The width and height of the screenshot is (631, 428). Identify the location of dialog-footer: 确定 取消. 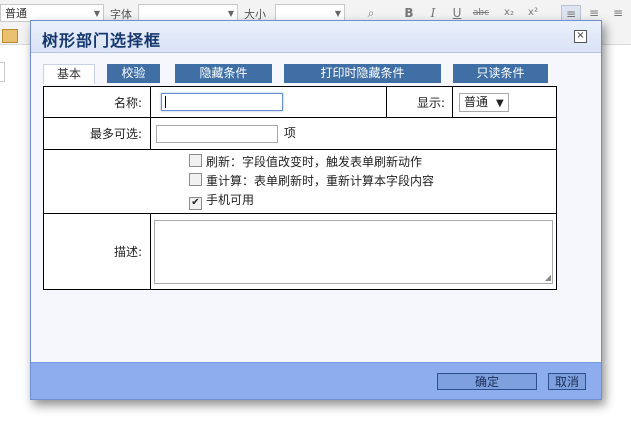
(316, 380).